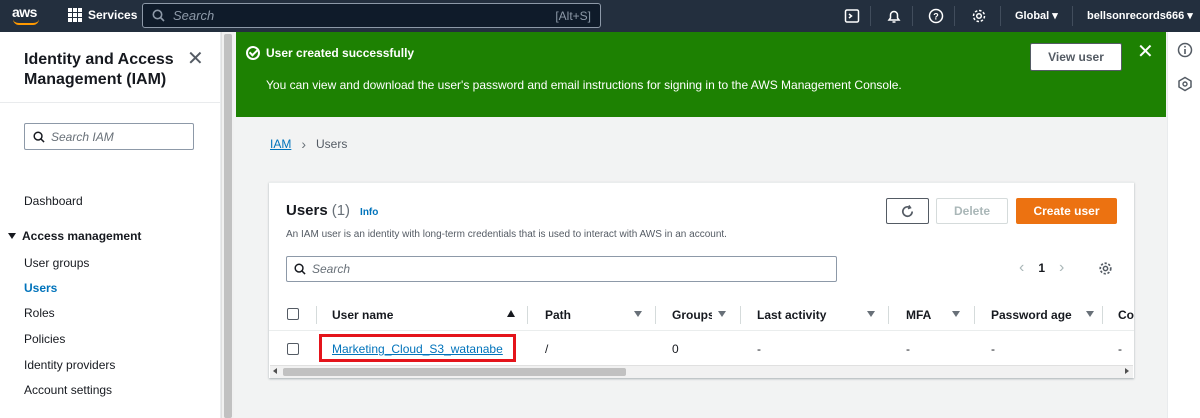  I want to click on column-header-path: Path, so click(585, 314).